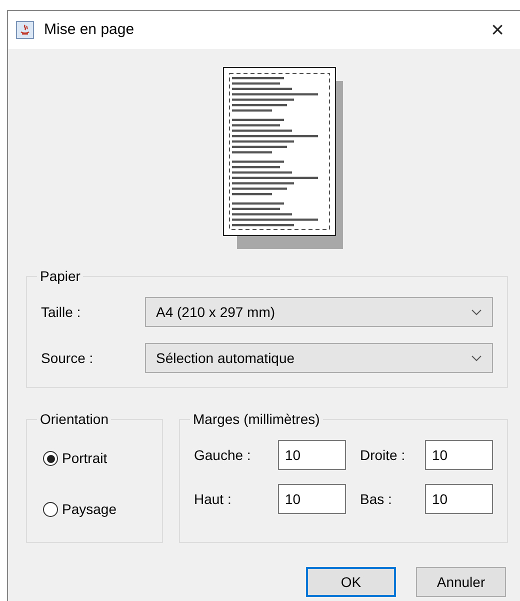 This screenshot has height=601, width=520. Describe the element at coordinates (89, 30) in the screenshot. I see `window-title: Mise en page` at that location.